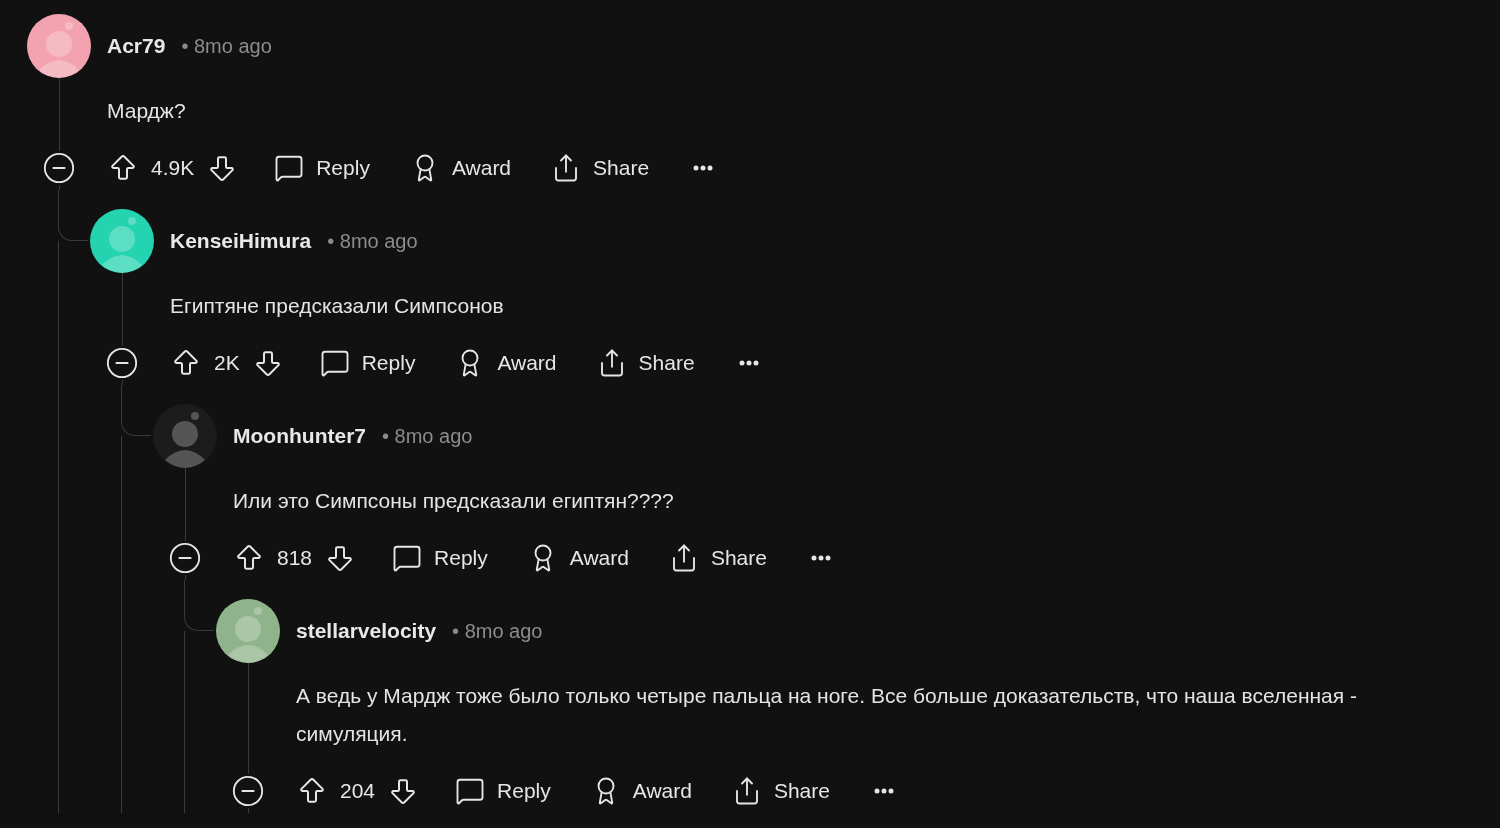 The image size is (1500, 828). Describe the element at coordinates (241, 241) in the screenshot. I see `username: KenseiHimura` at that location.